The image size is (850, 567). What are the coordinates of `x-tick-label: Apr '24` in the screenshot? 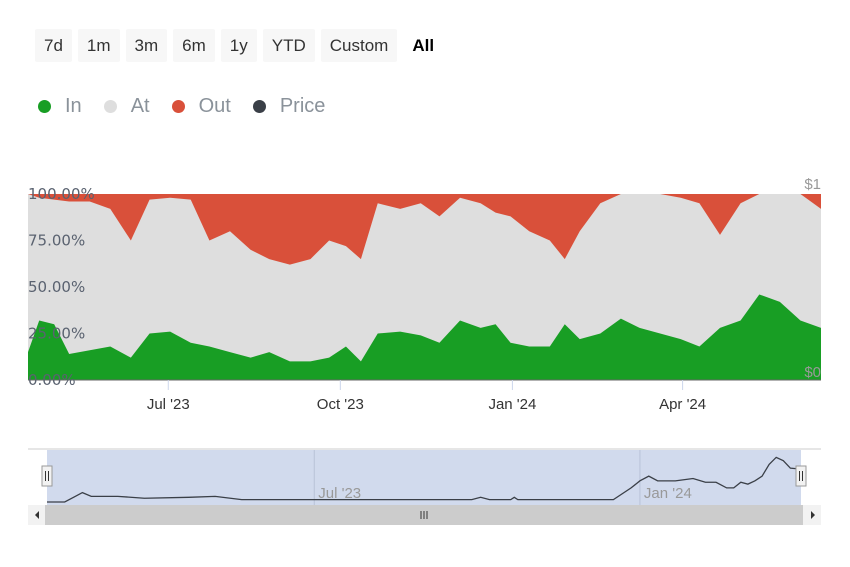 It's located at (682, 404).